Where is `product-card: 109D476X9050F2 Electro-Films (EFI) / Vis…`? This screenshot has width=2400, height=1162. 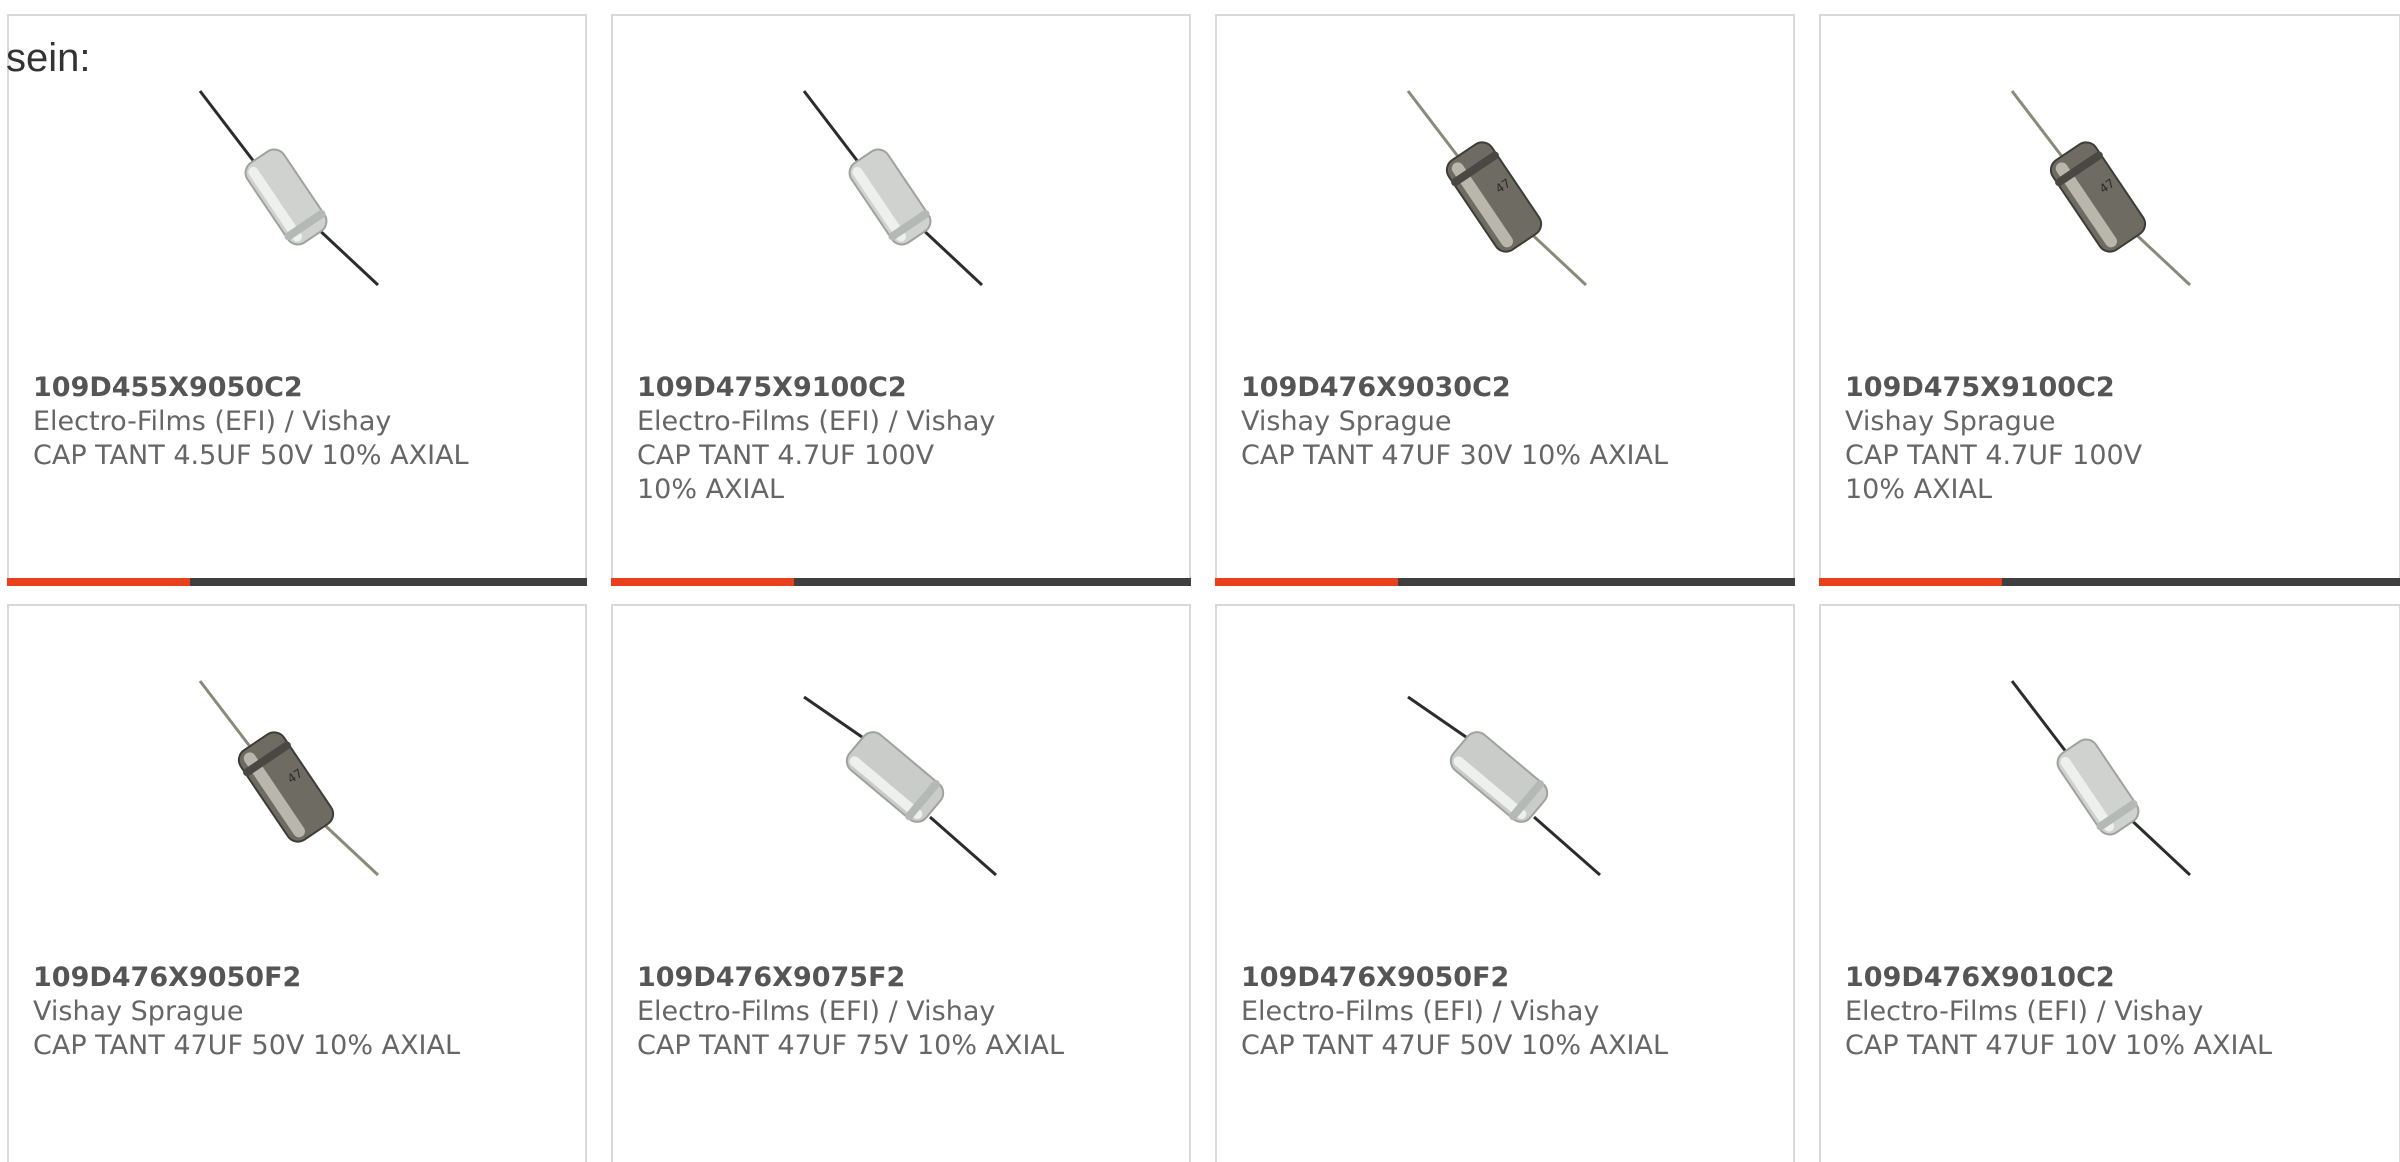
product-card: 109D476X9050F2 Electro-Films (EFI) / Vis… is located at coordinates (1505, 883).